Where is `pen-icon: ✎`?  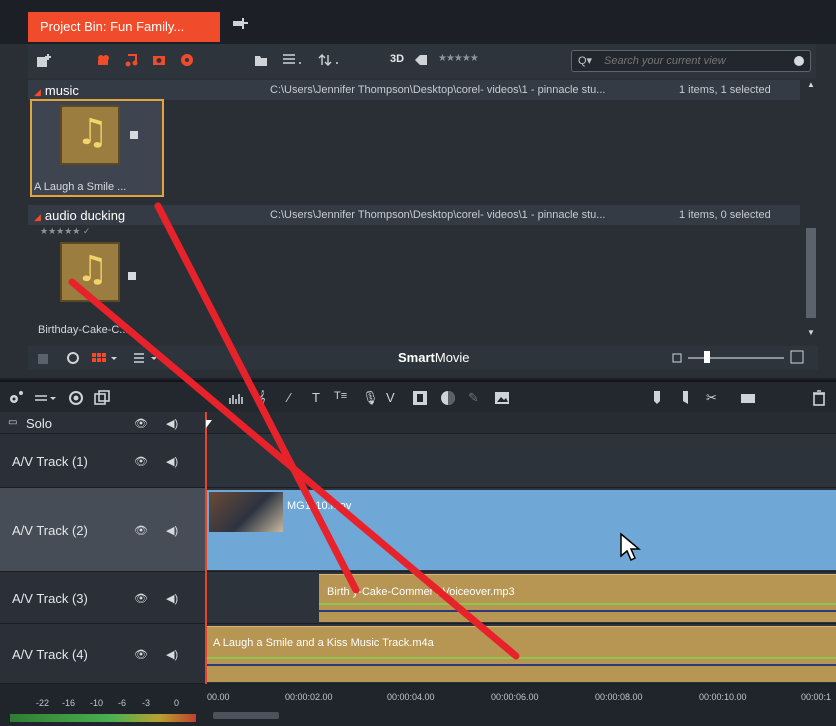 pen-icon: ✎ is located at coordinates (473, 398).